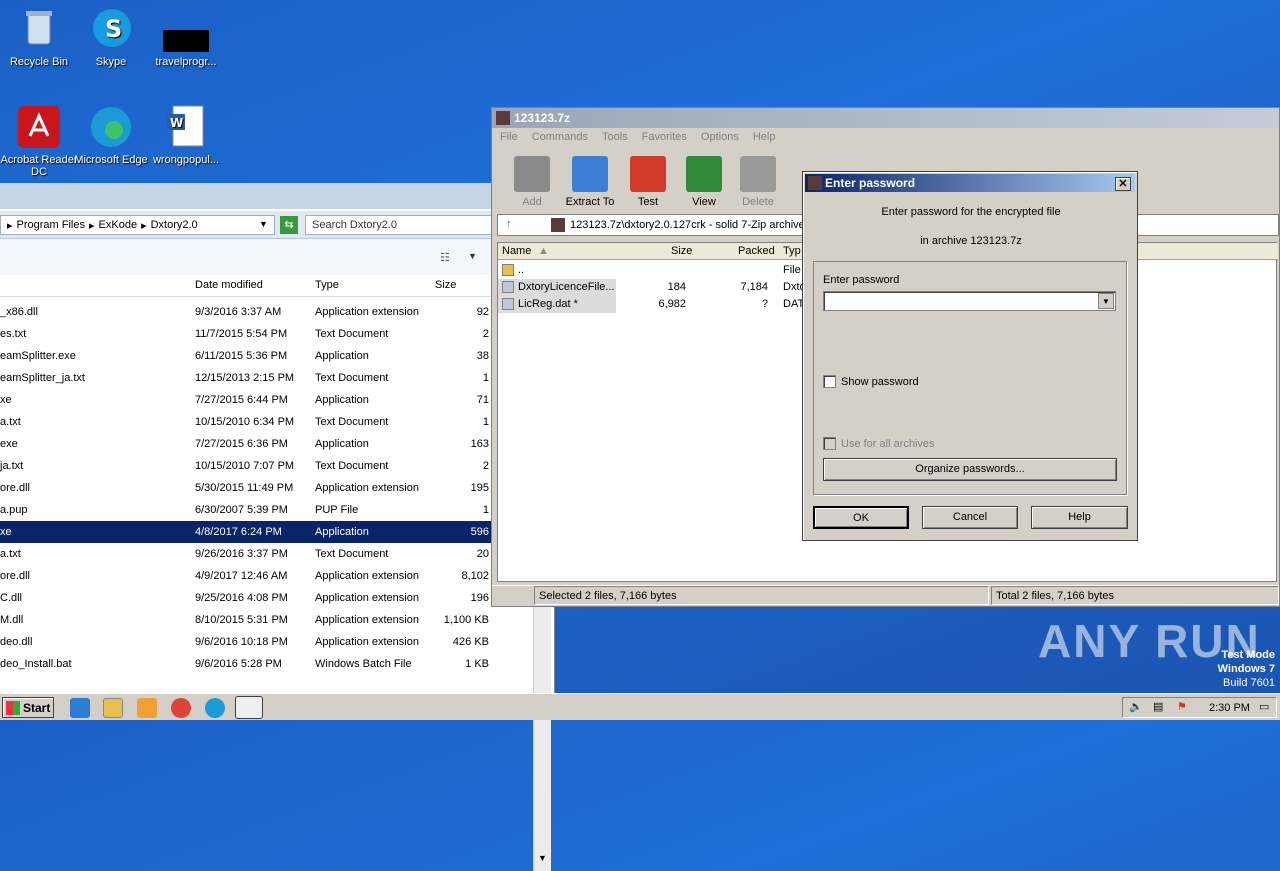 This screenshot has height=871, width=1280. Describe the element at coordinates (503, 118) in the screenshot. I see `7zip-app-icon` at that location.